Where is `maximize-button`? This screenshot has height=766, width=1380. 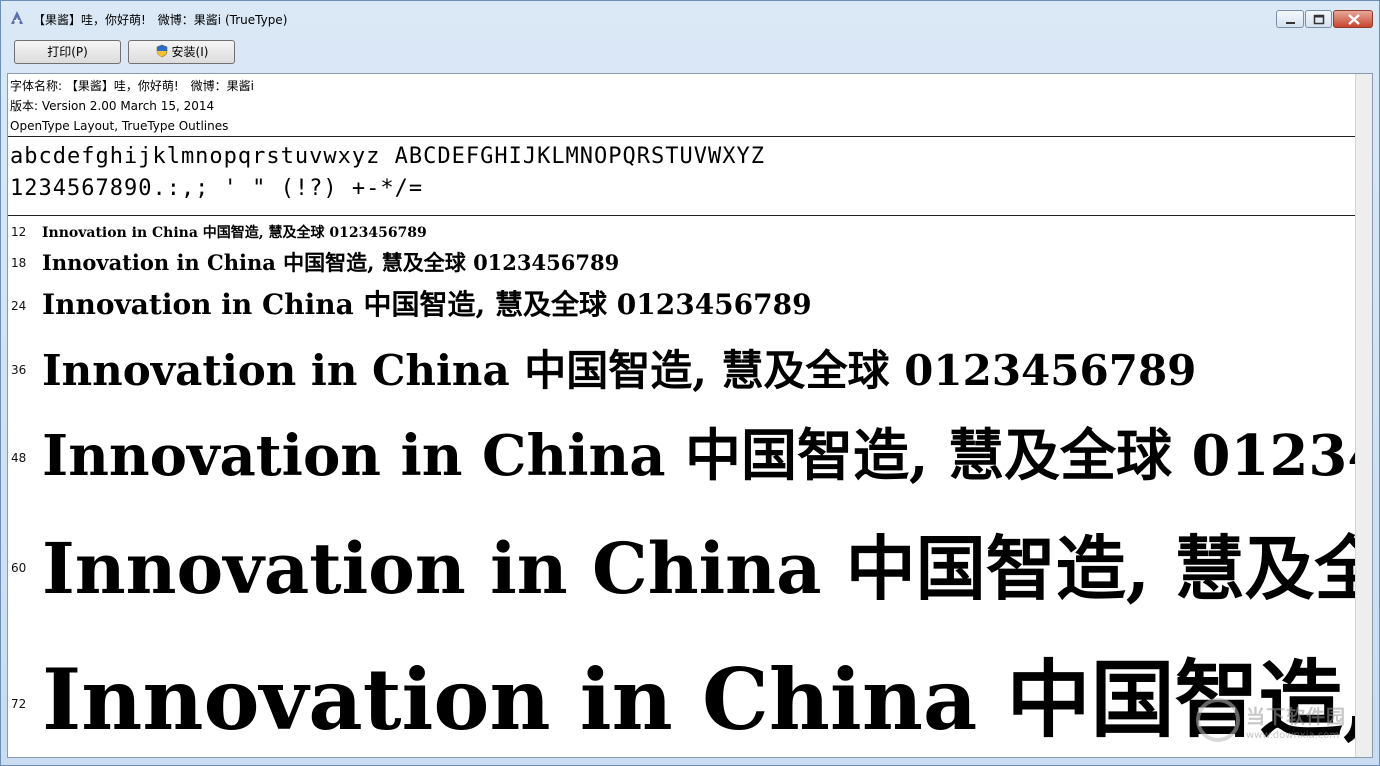 maximize-button is located at coordinates (1318, 19).